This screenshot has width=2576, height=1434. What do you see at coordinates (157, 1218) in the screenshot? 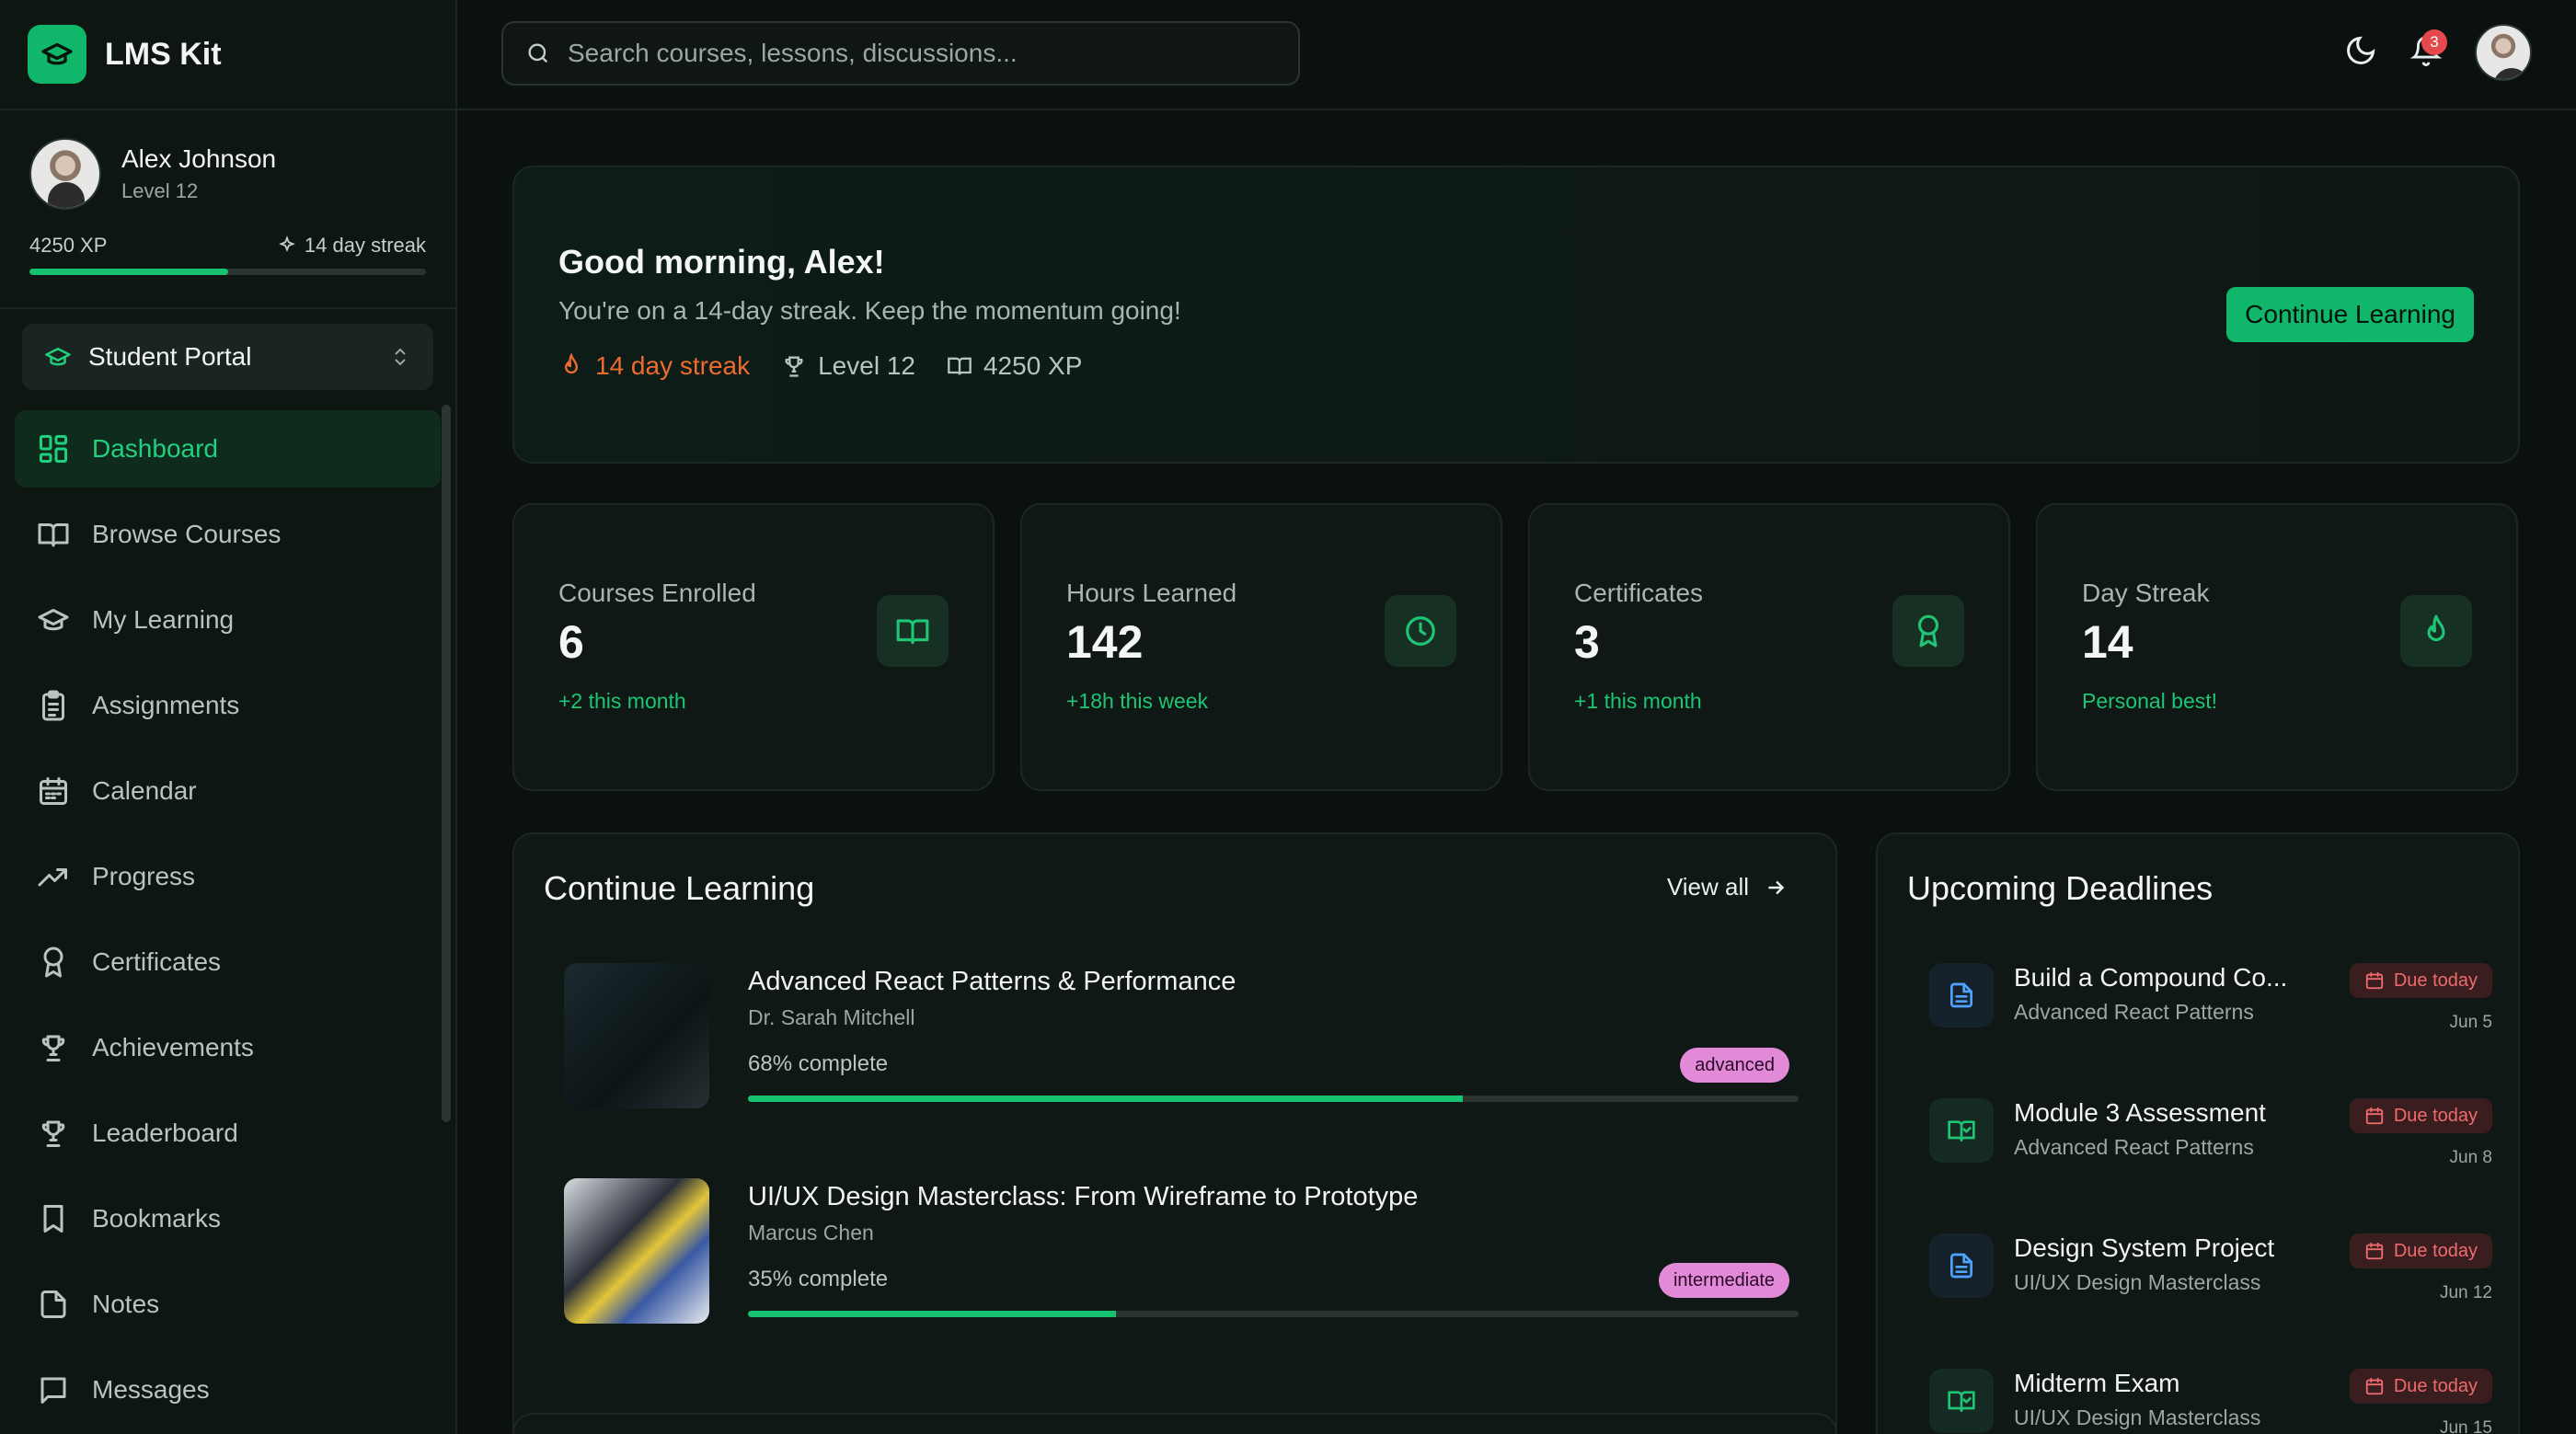
I see `sidebar-item-label: Bookmarks` at bounding box center [157, 1218].